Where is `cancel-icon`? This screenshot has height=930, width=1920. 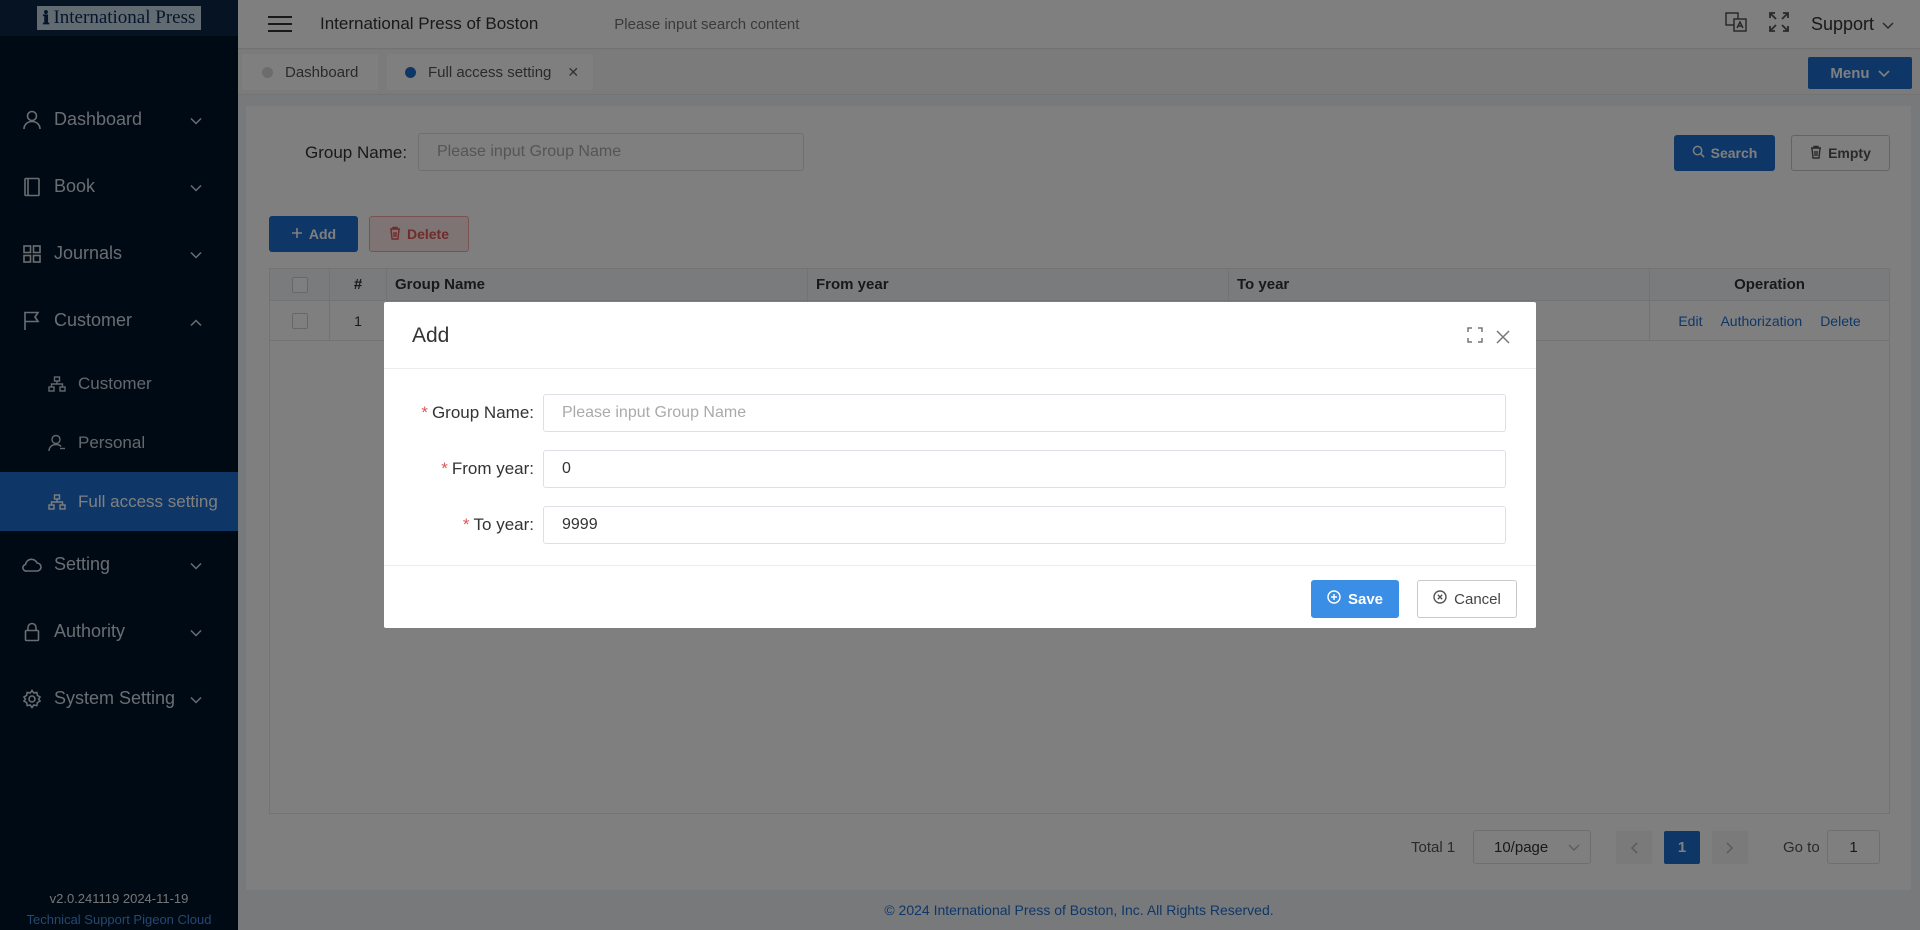 cancel-icon is located at coordinates (1440, 599).